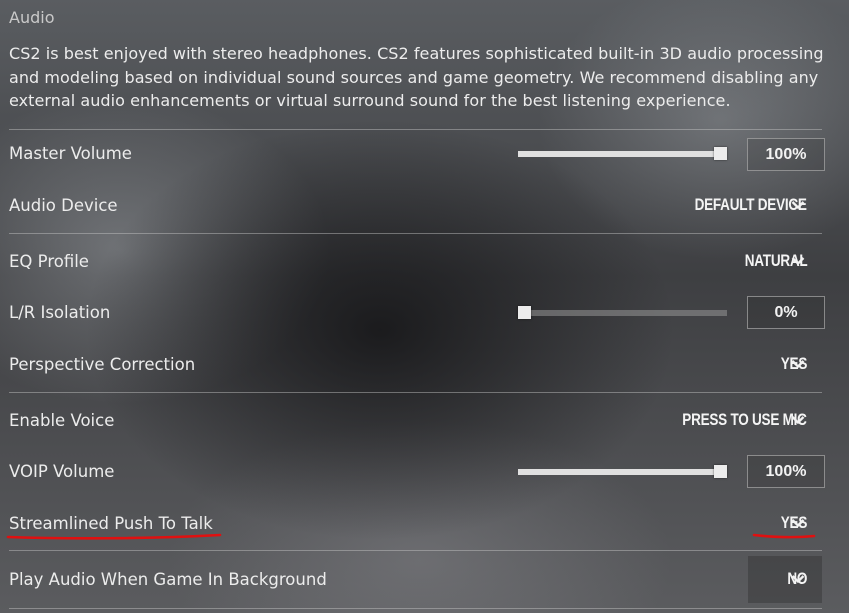 Image resolution: width=849 pixels, height=613 pixels. Describe the element at coordinates (102, 364) in the screenshot. I see `perspective-correction-label: Perspective Correction` at that location.